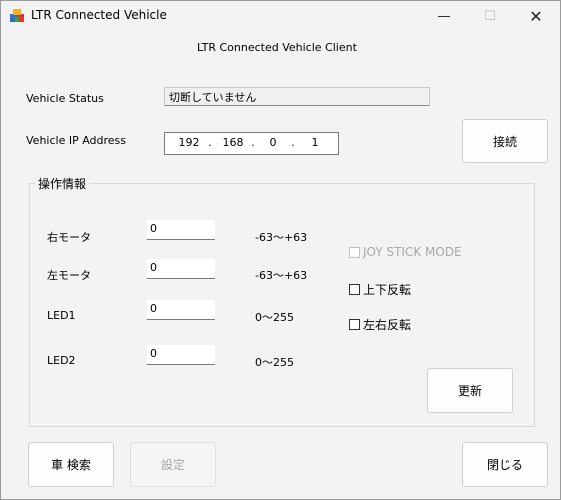 This screenshot has width=561, height=500. What do you see at coordinates (280, 16) in the screenshot?
I see `title-bar: LTR Connected Vehicle — ☐ ✕` at bounding box center [280, 16].